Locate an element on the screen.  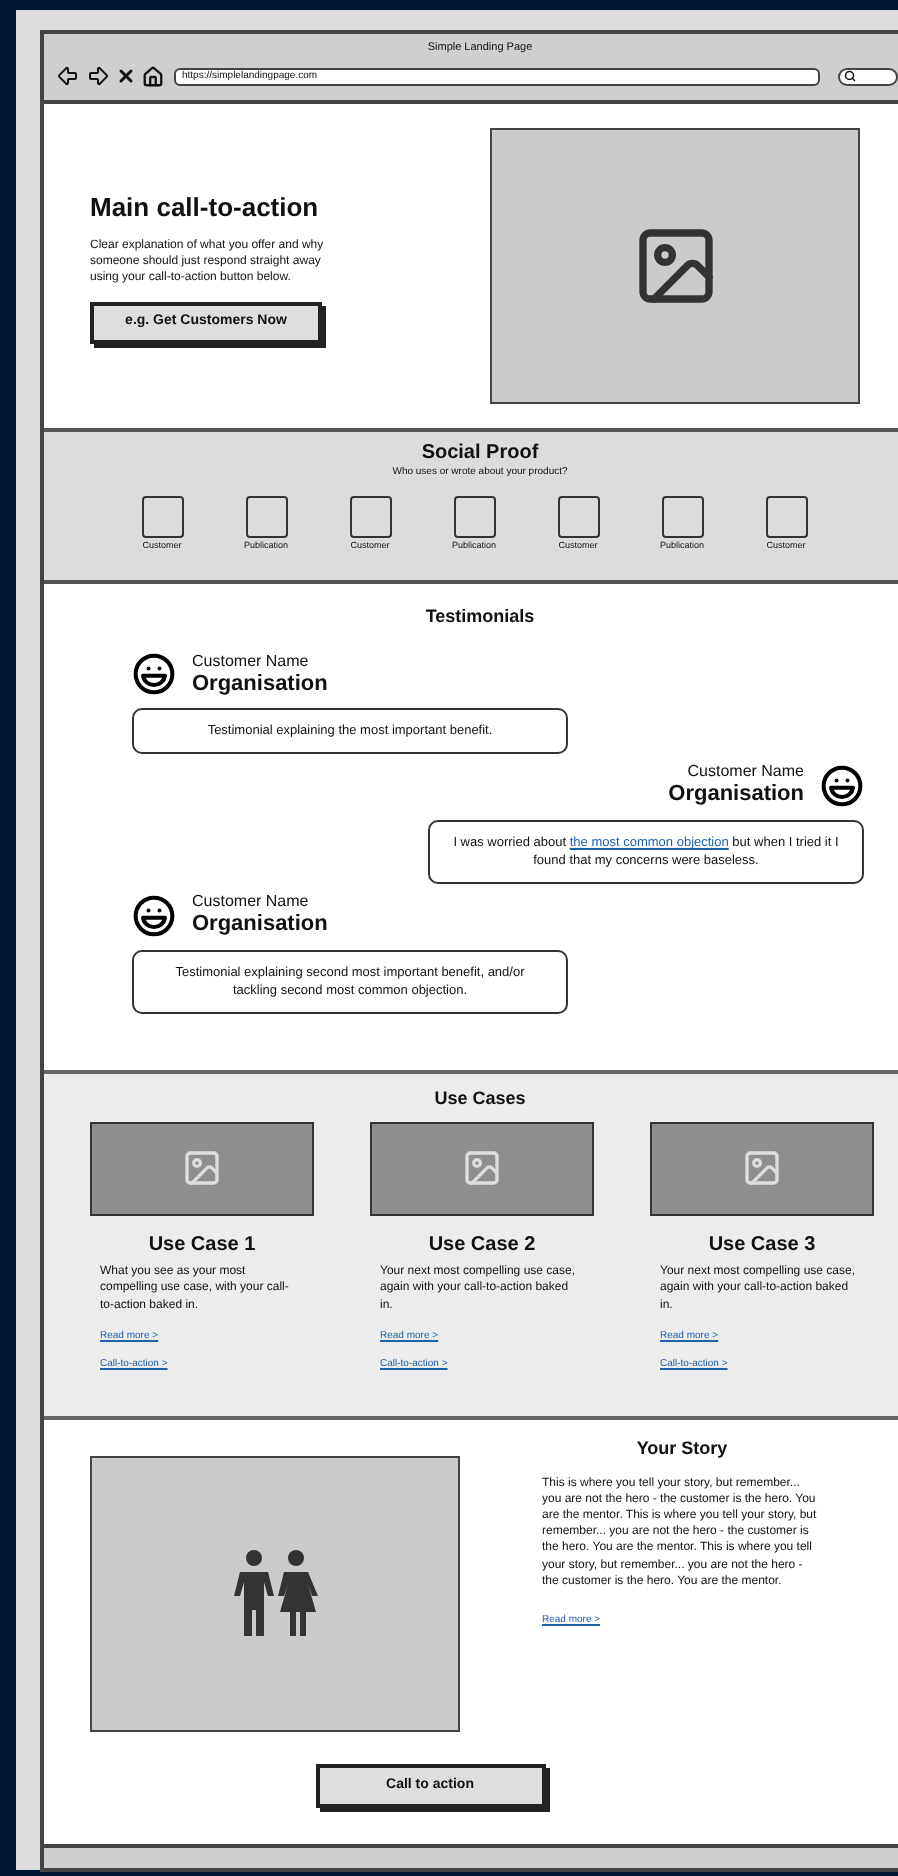
section-title: Testimonials is located at coordinates (480, 617).